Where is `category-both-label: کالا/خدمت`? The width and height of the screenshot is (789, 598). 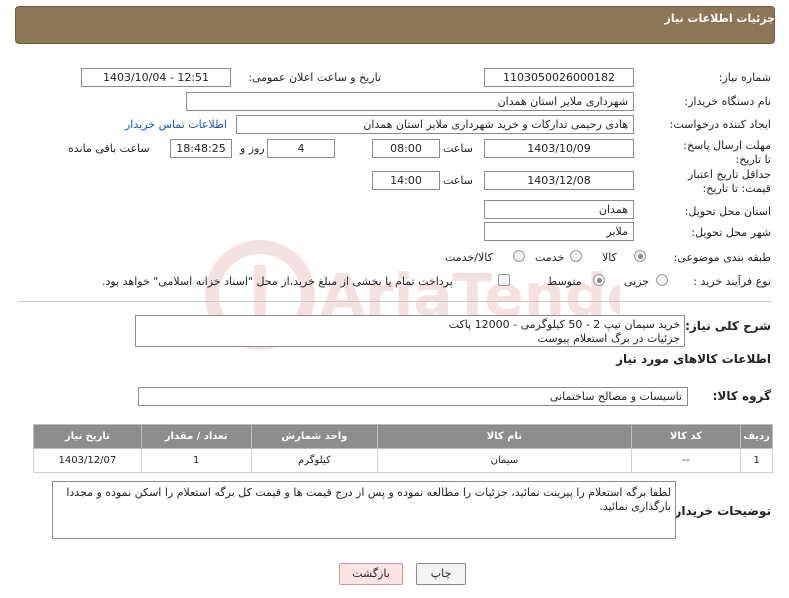
category-both-label: کالا/خدمت is located at coordinates (469, 257).